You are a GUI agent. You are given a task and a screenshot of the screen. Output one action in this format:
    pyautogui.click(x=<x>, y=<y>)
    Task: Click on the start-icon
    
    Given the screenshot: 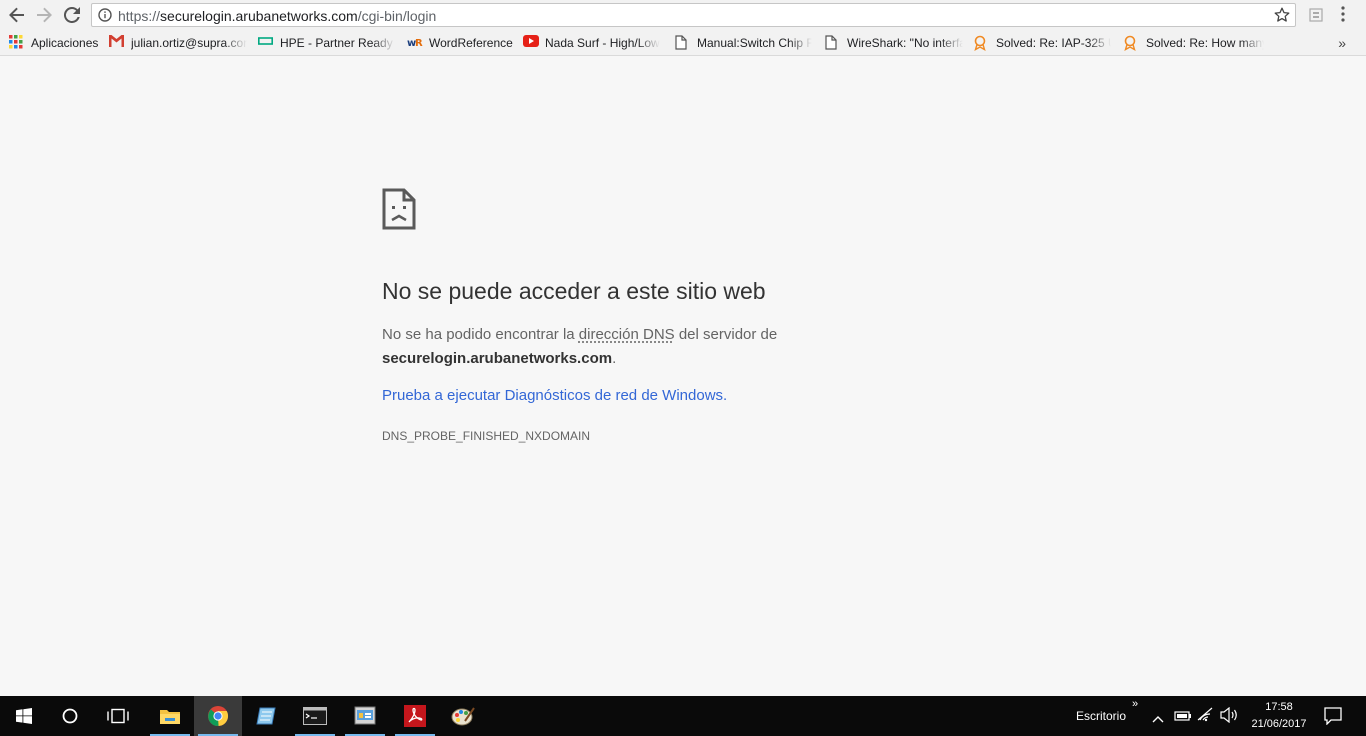 What is the action you would take?
    pyautogui.click(x=24, y=716)
    